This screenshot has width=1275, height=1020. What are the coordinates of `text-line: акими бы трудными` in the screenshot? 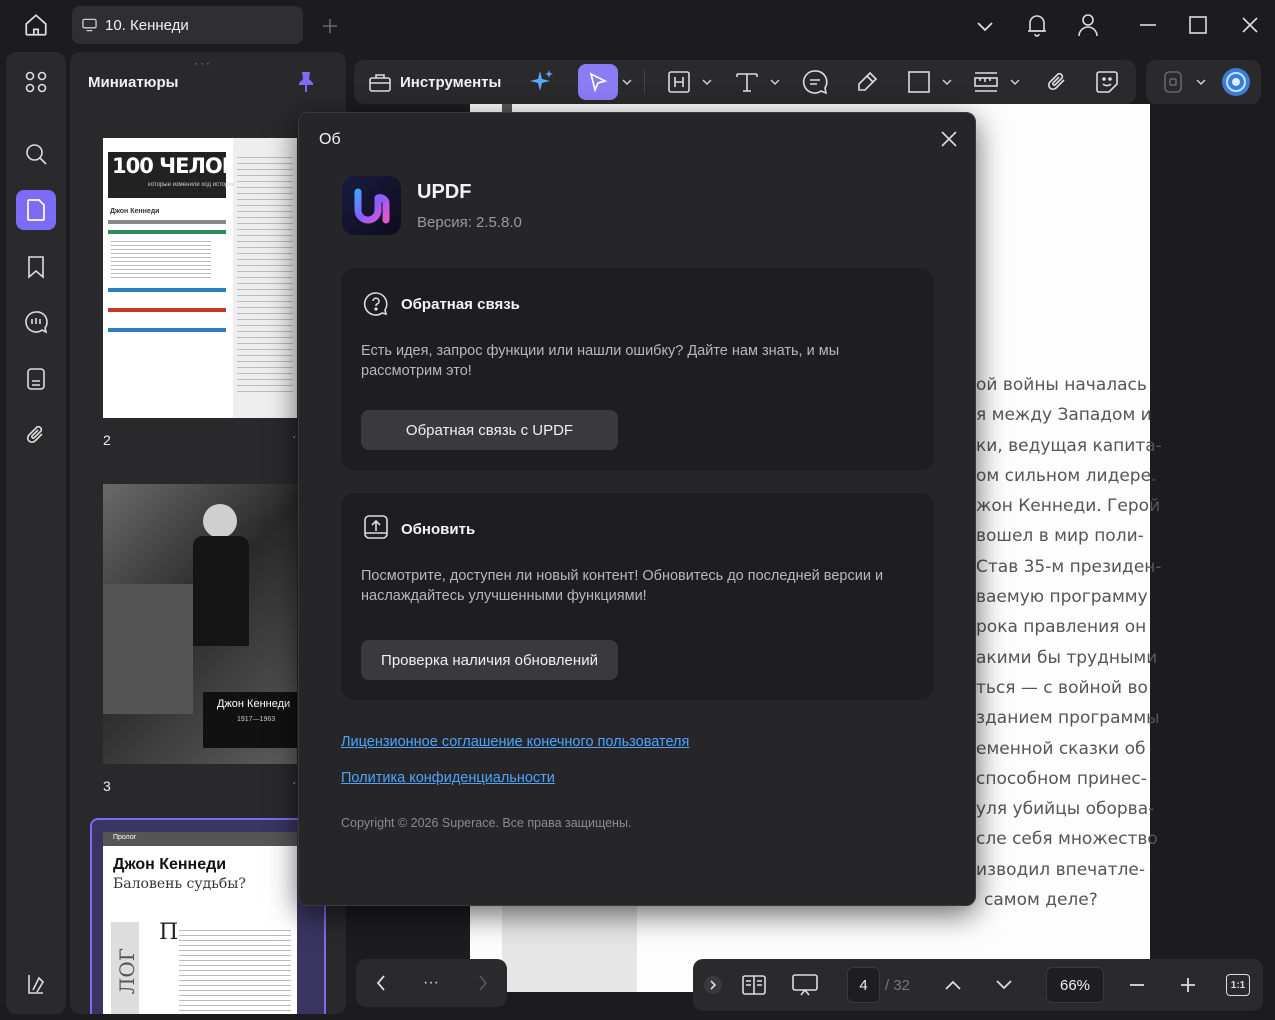 It's located at (1067, 657).